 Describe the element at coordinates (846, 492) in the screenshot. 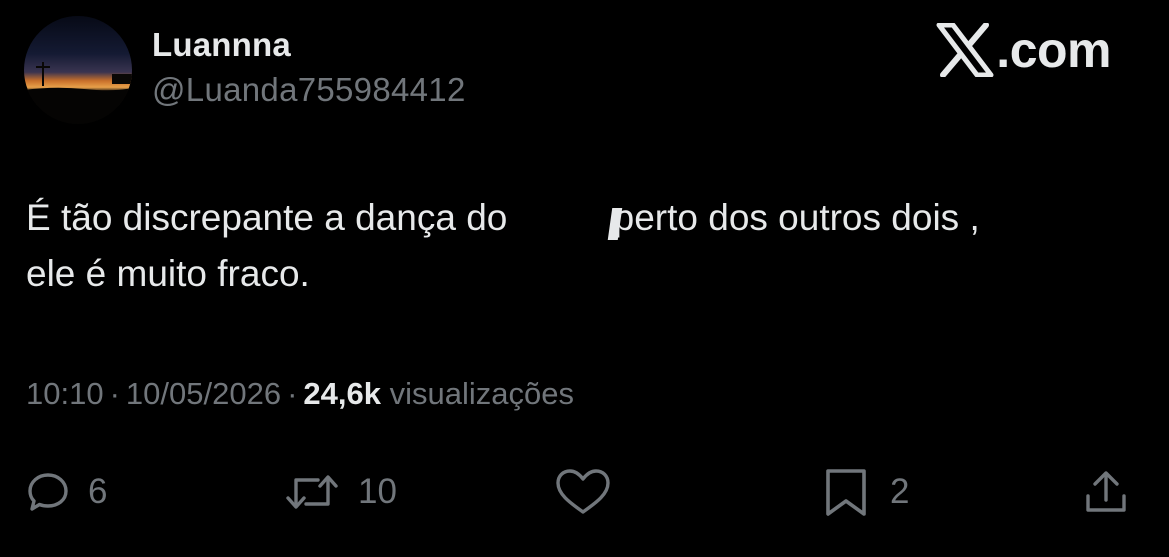

I see `bookmark-icon` at that location.